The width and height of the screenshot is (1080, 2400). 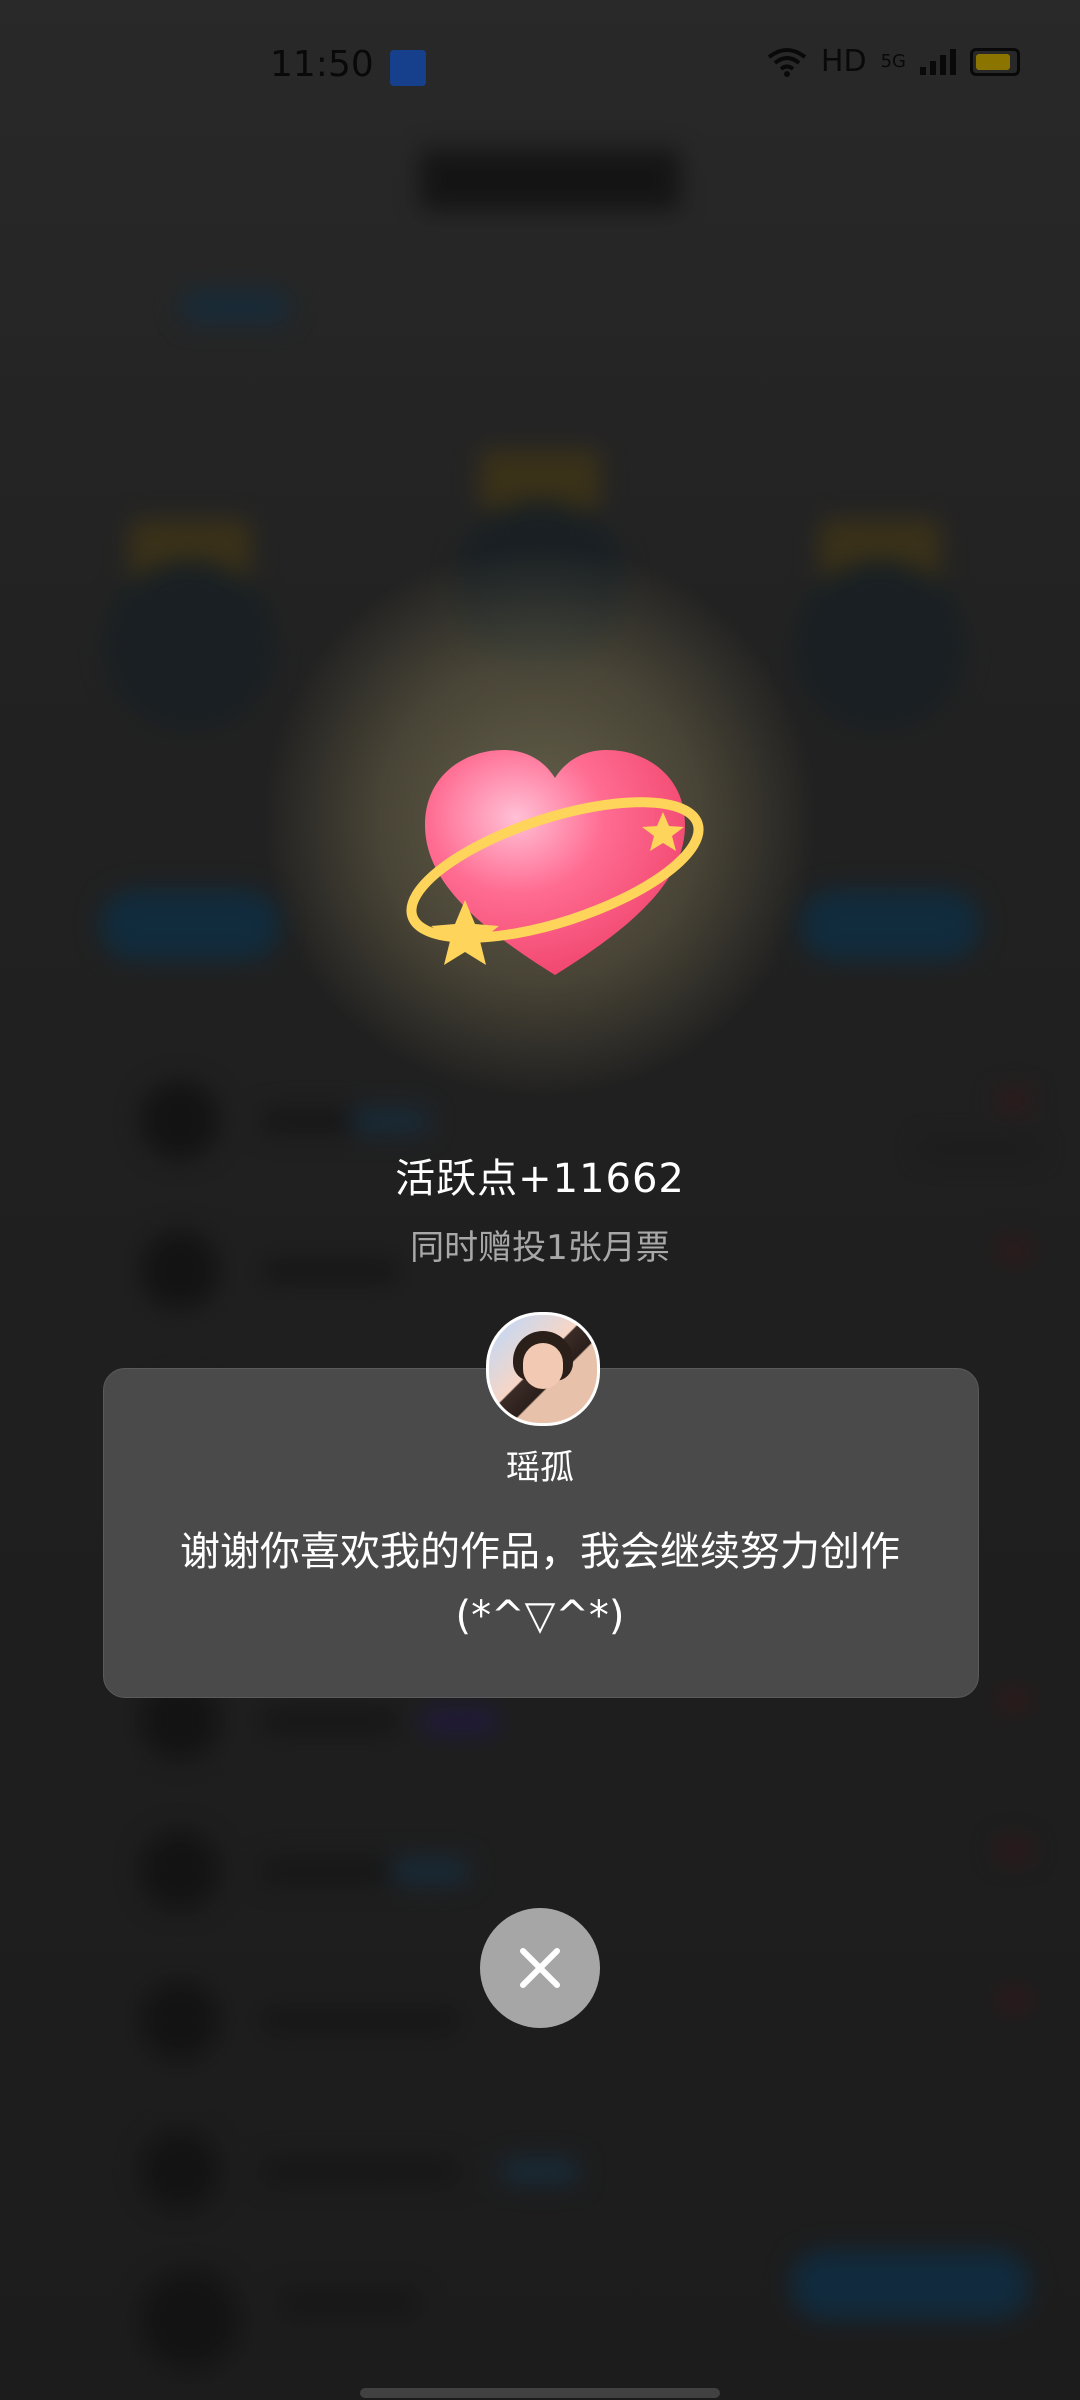 What do you see at coordinates (540, 1248) in the screenshot?
I see `monthly-ticket-text: 同时赠投1张月票` at bounding box center [540, 1248].